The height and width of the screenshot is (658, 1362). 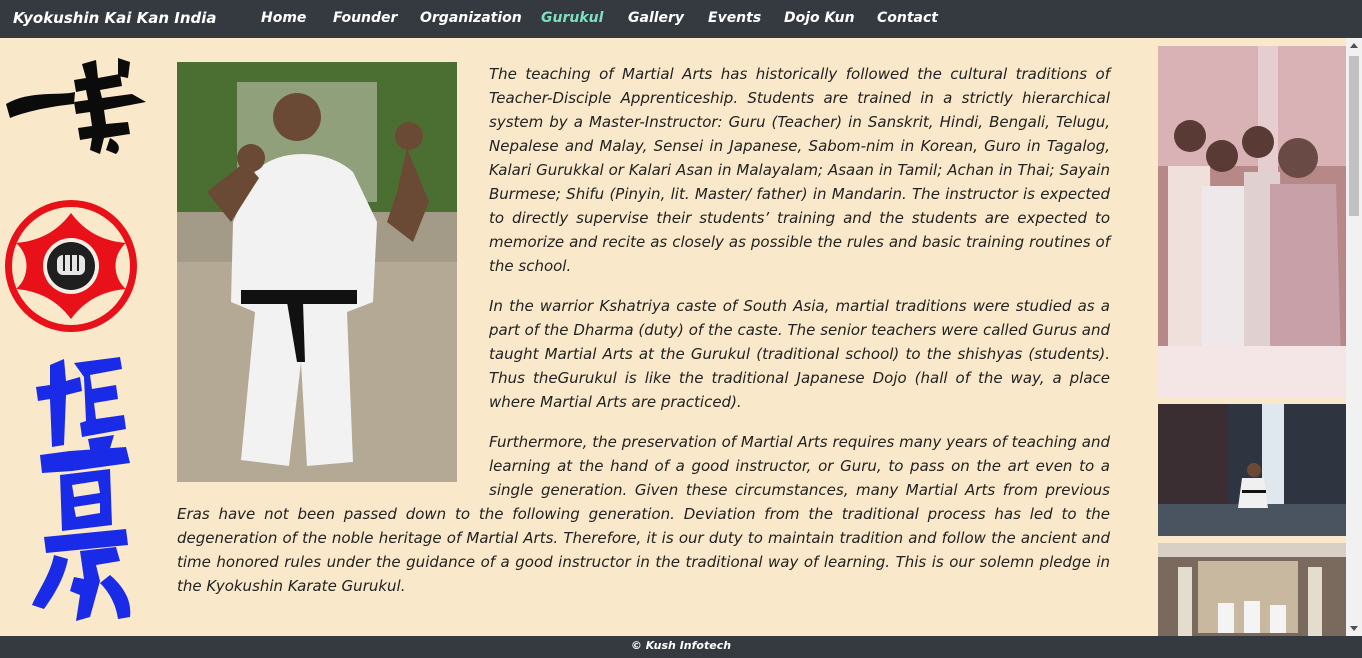 I want to click on scroll-thumb, so click(x=1354, y=136).